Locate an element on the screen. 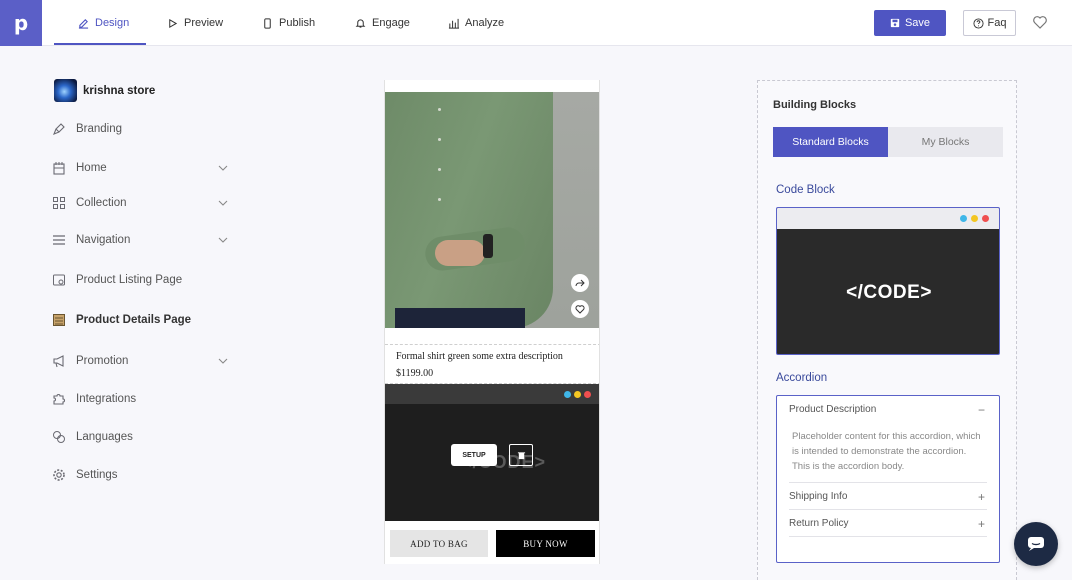  share-button is located at coordinates (580, 283).